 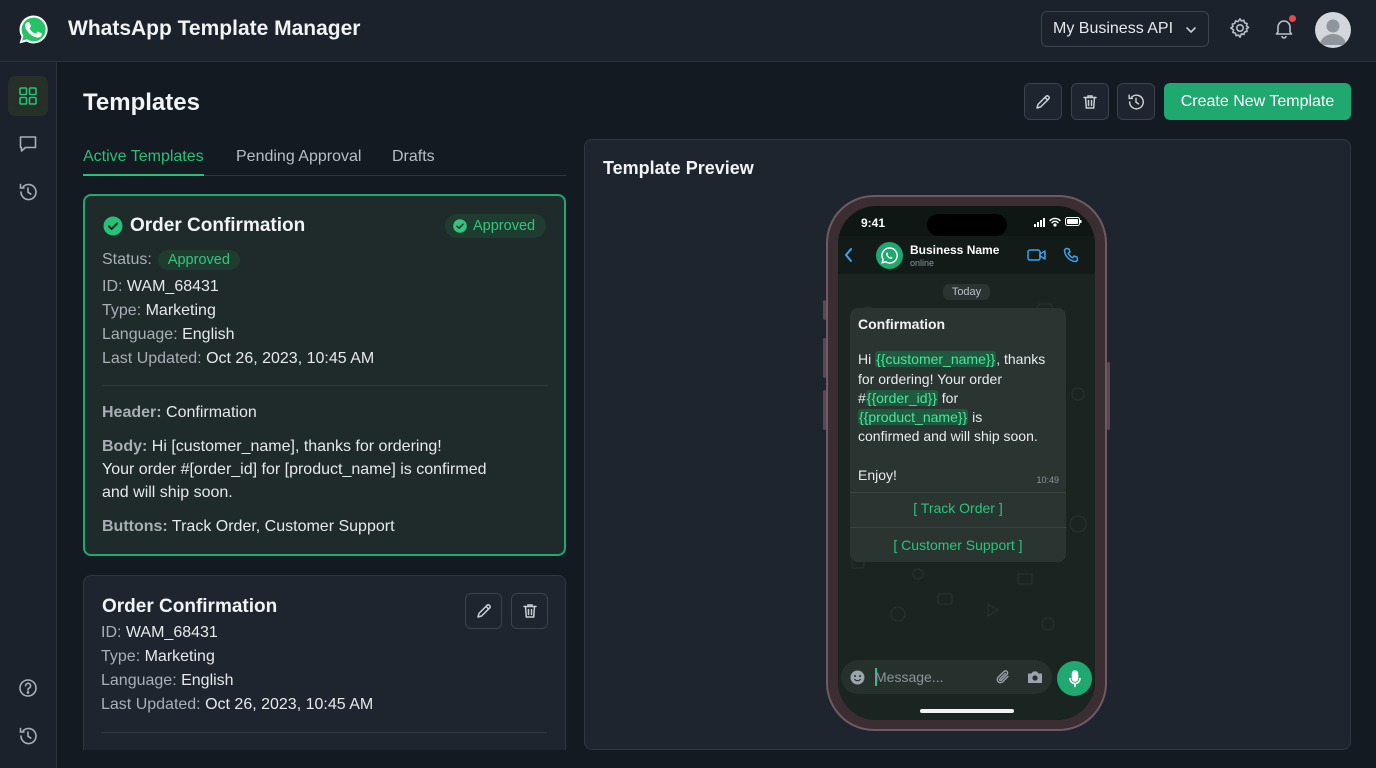 What do you see at coordinates (877, 475) in the screenshot?
I see `message-line-6: Enjoy!` at bounding box center [877, 475].